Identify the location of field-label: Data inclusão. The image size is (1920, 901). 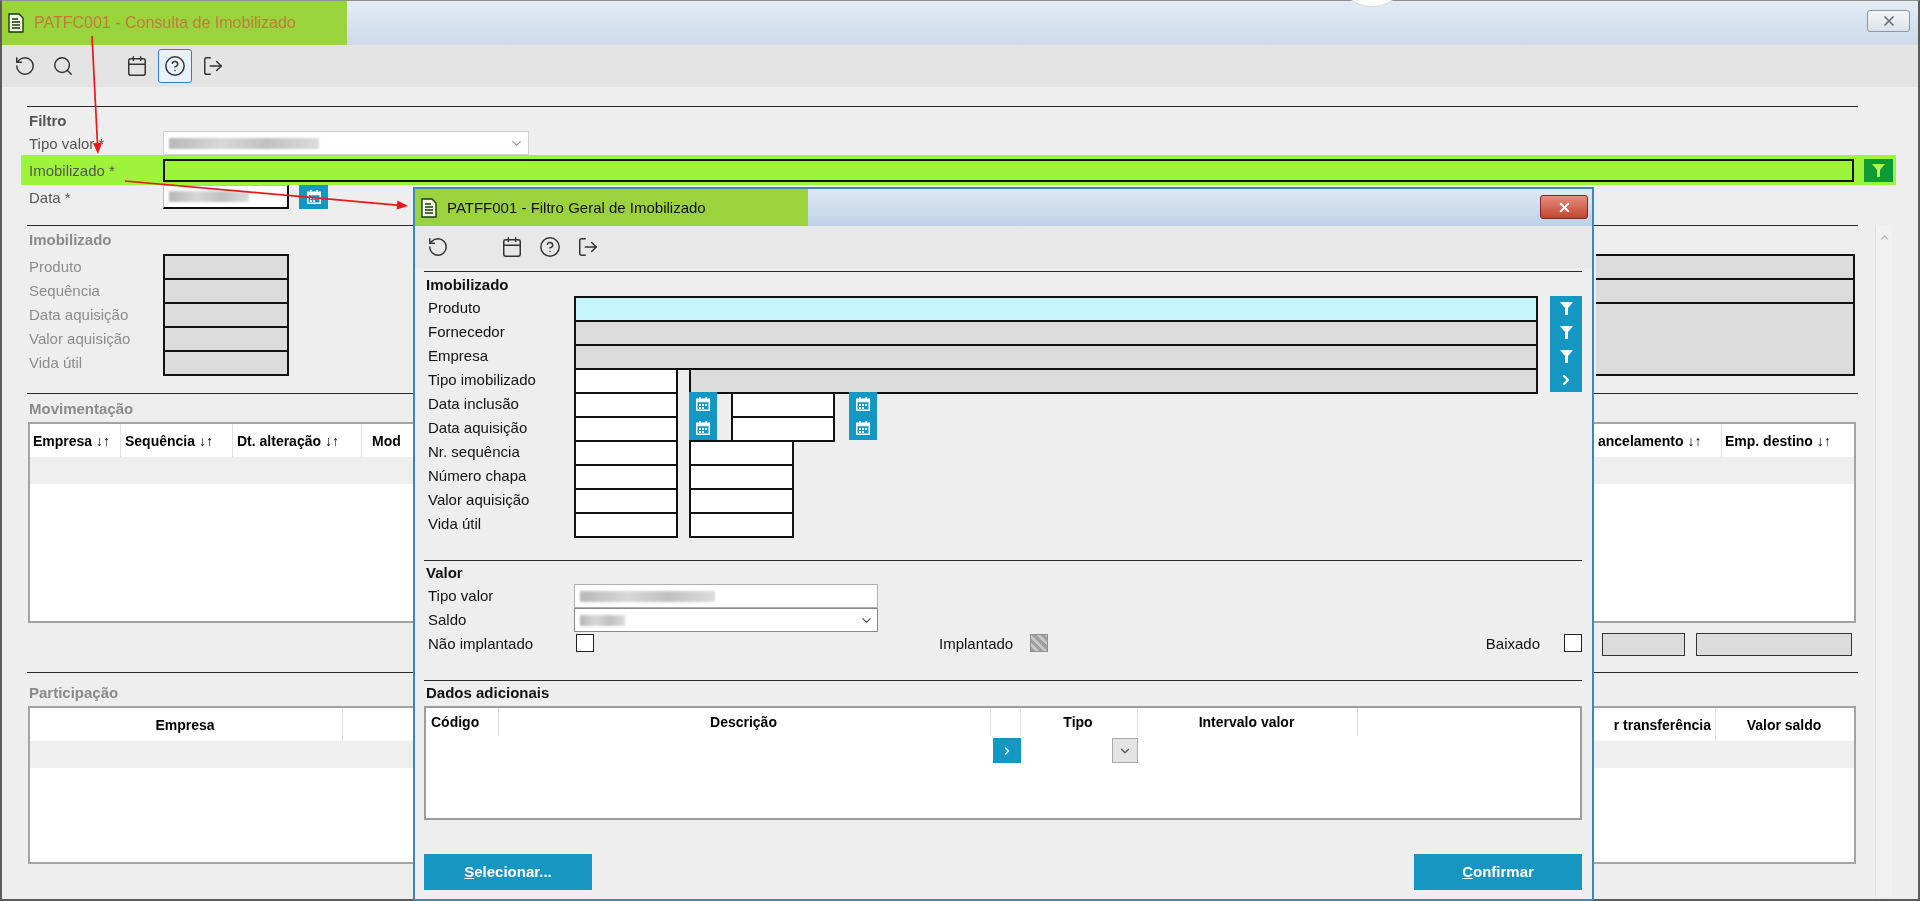
(473, 404).